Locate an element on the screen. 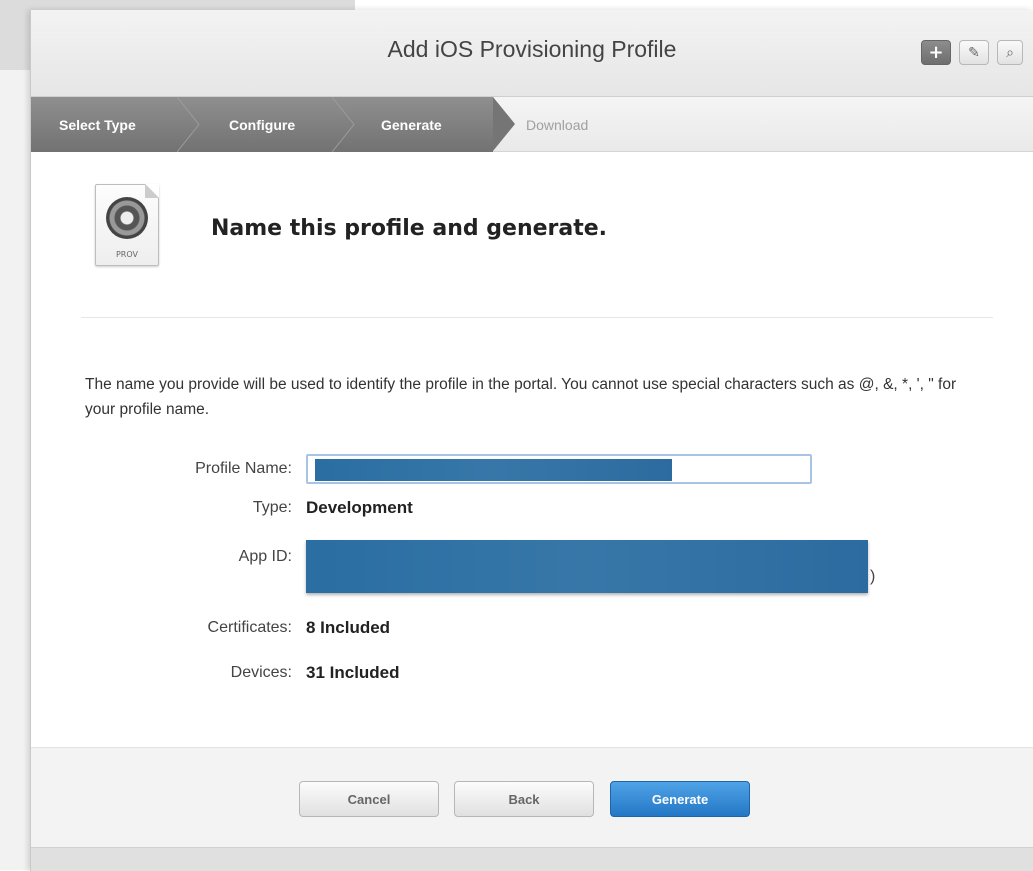 This screenshot has height=871, width=1033. type-value: Development is located at coordinates (359, 507).